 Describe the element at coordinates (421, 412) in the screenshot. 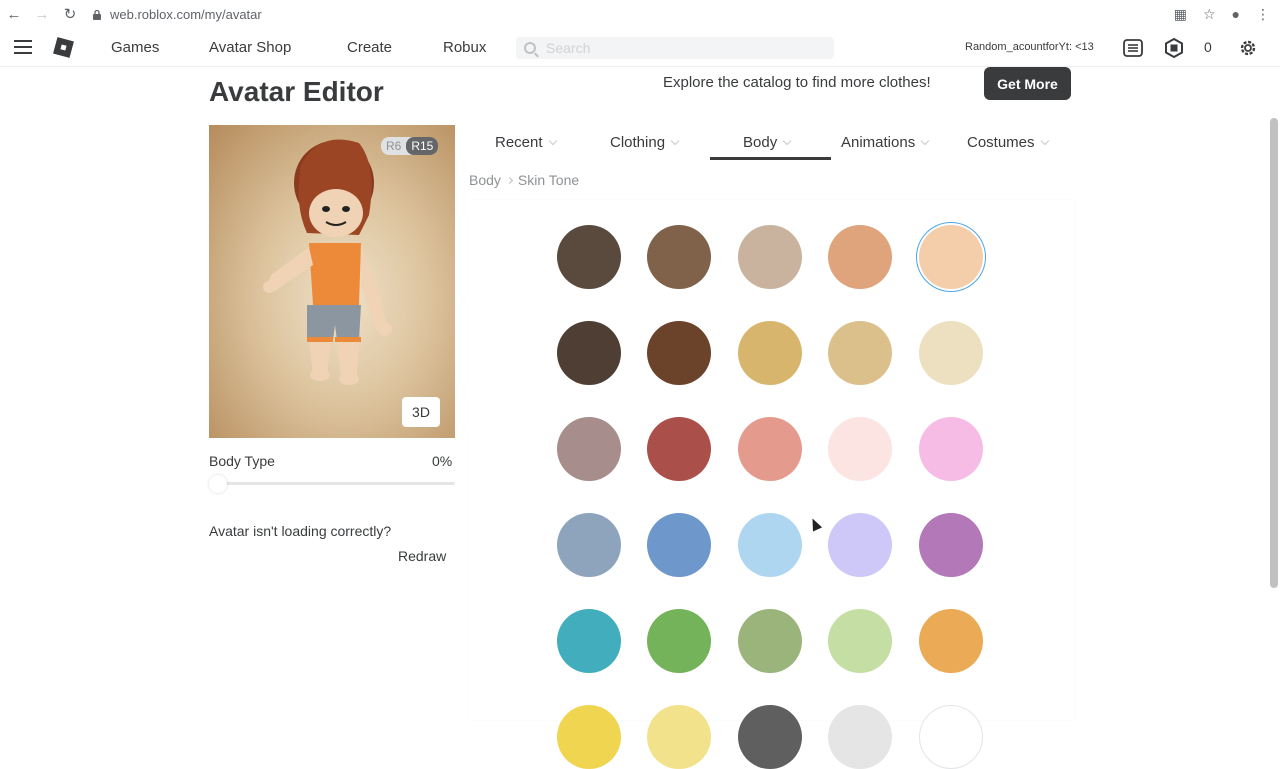

I see `view-3d-button: 3D` at that location.